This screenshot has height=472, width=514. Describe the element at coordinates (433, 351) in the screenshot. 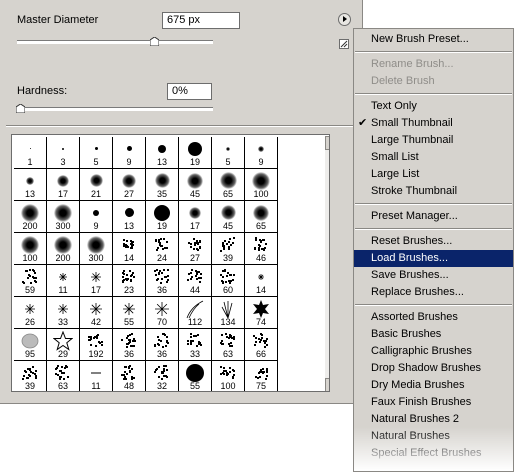

I see `menu-item-calligraphic-brushes: Calligraphic Brushes` at that location.